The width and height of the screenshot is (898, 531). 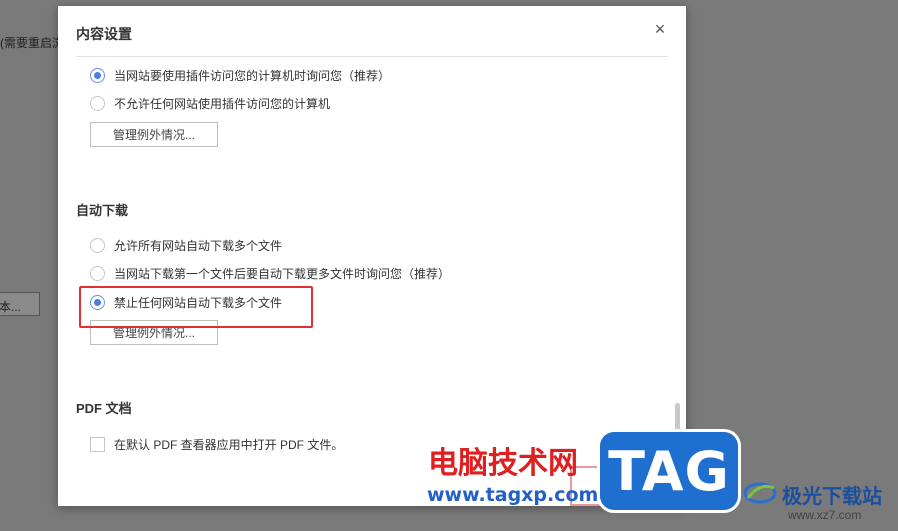 What do you see at coordinates (760, 493) in the screenshot?
I see `aurora-logo-icon` at bounding box center [760, 493].